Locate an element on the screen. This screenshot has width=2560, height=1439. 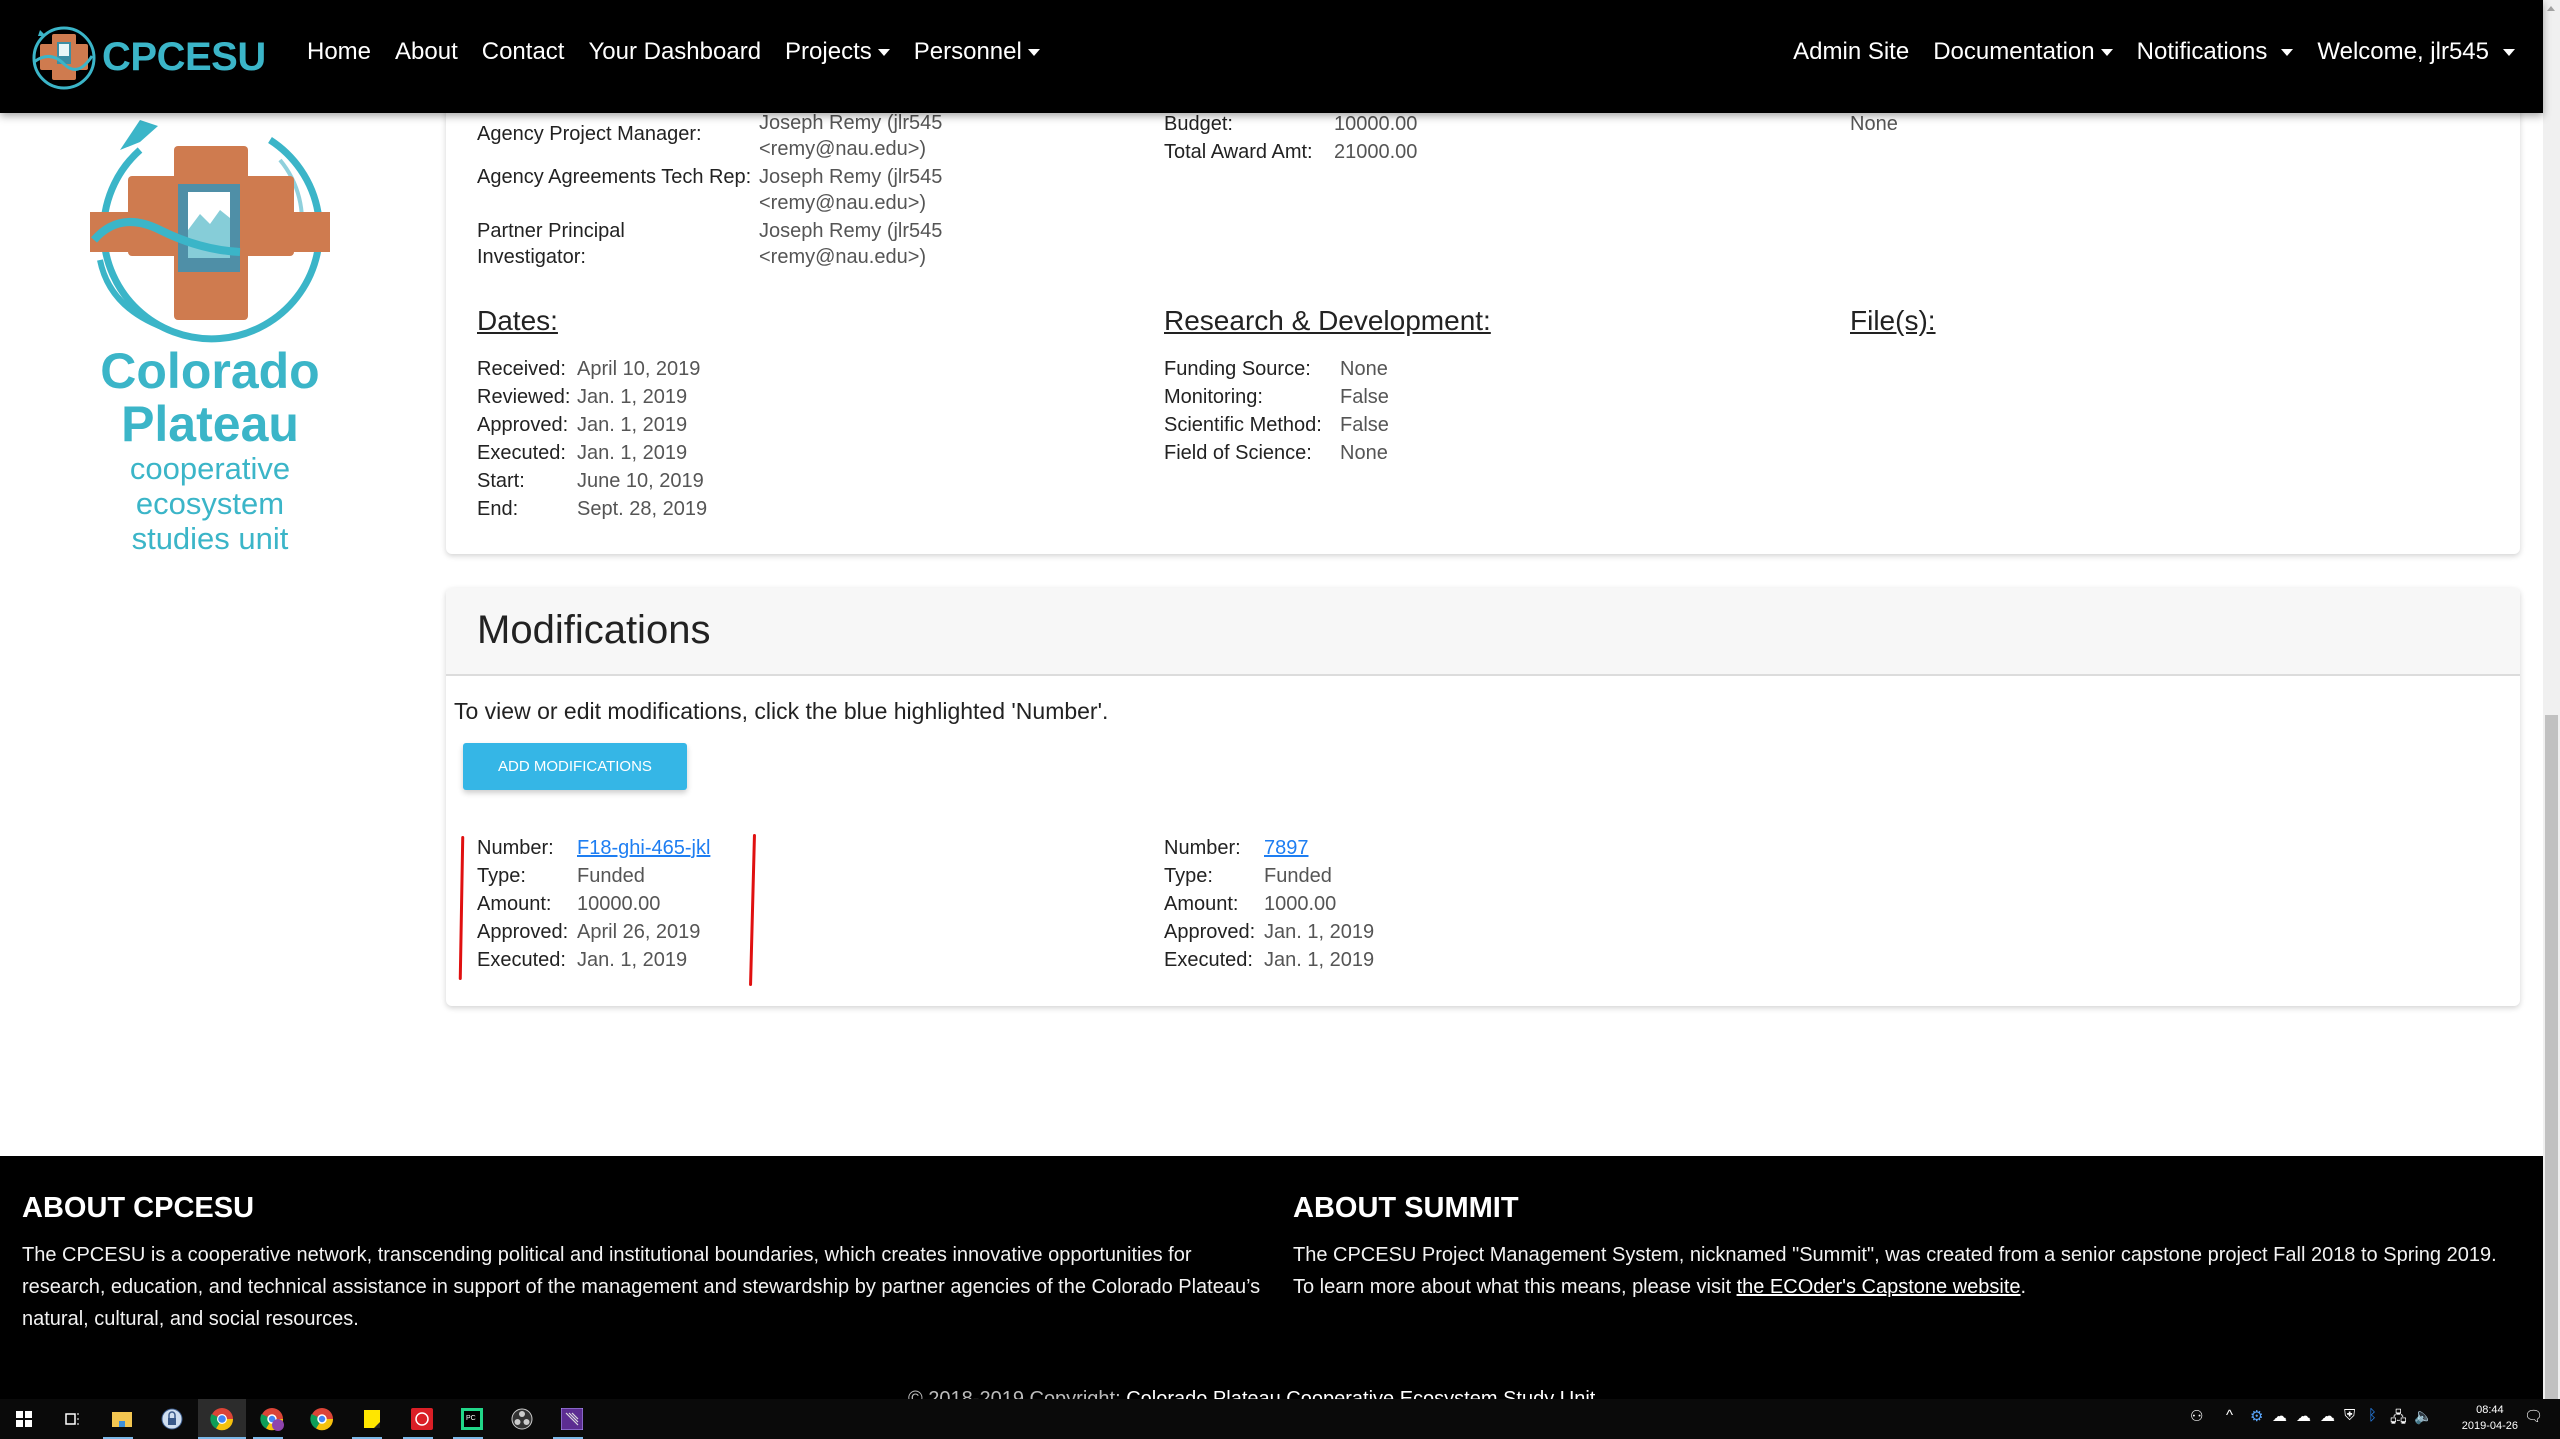
right-column-value: None is located at coordinates (1874, 124).